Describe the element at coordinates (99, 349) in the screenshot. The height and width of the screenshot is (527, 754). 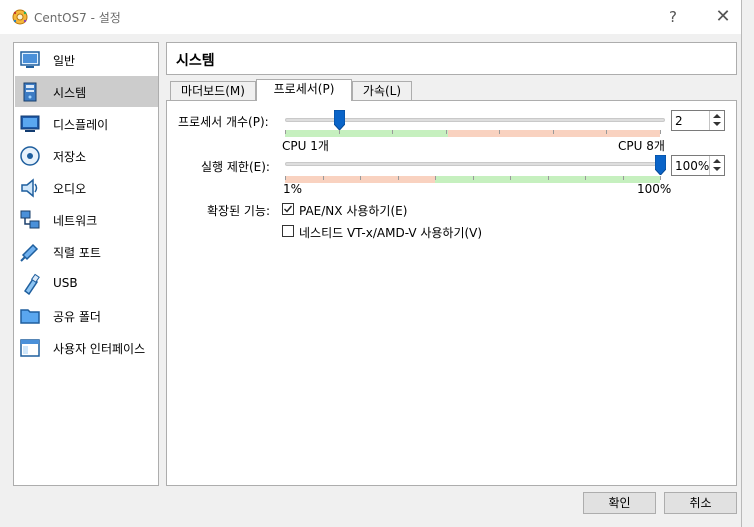
I see `sidebar-item-label: 사용자 인터페이스` at that location.